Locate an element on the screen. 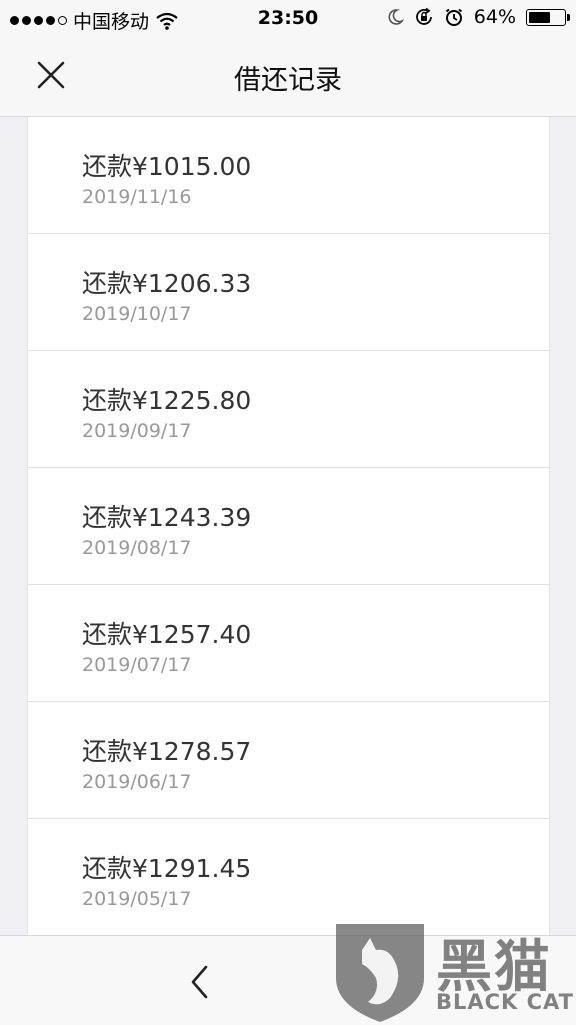  bottom-toolbar is located at coordinates (288, 980).